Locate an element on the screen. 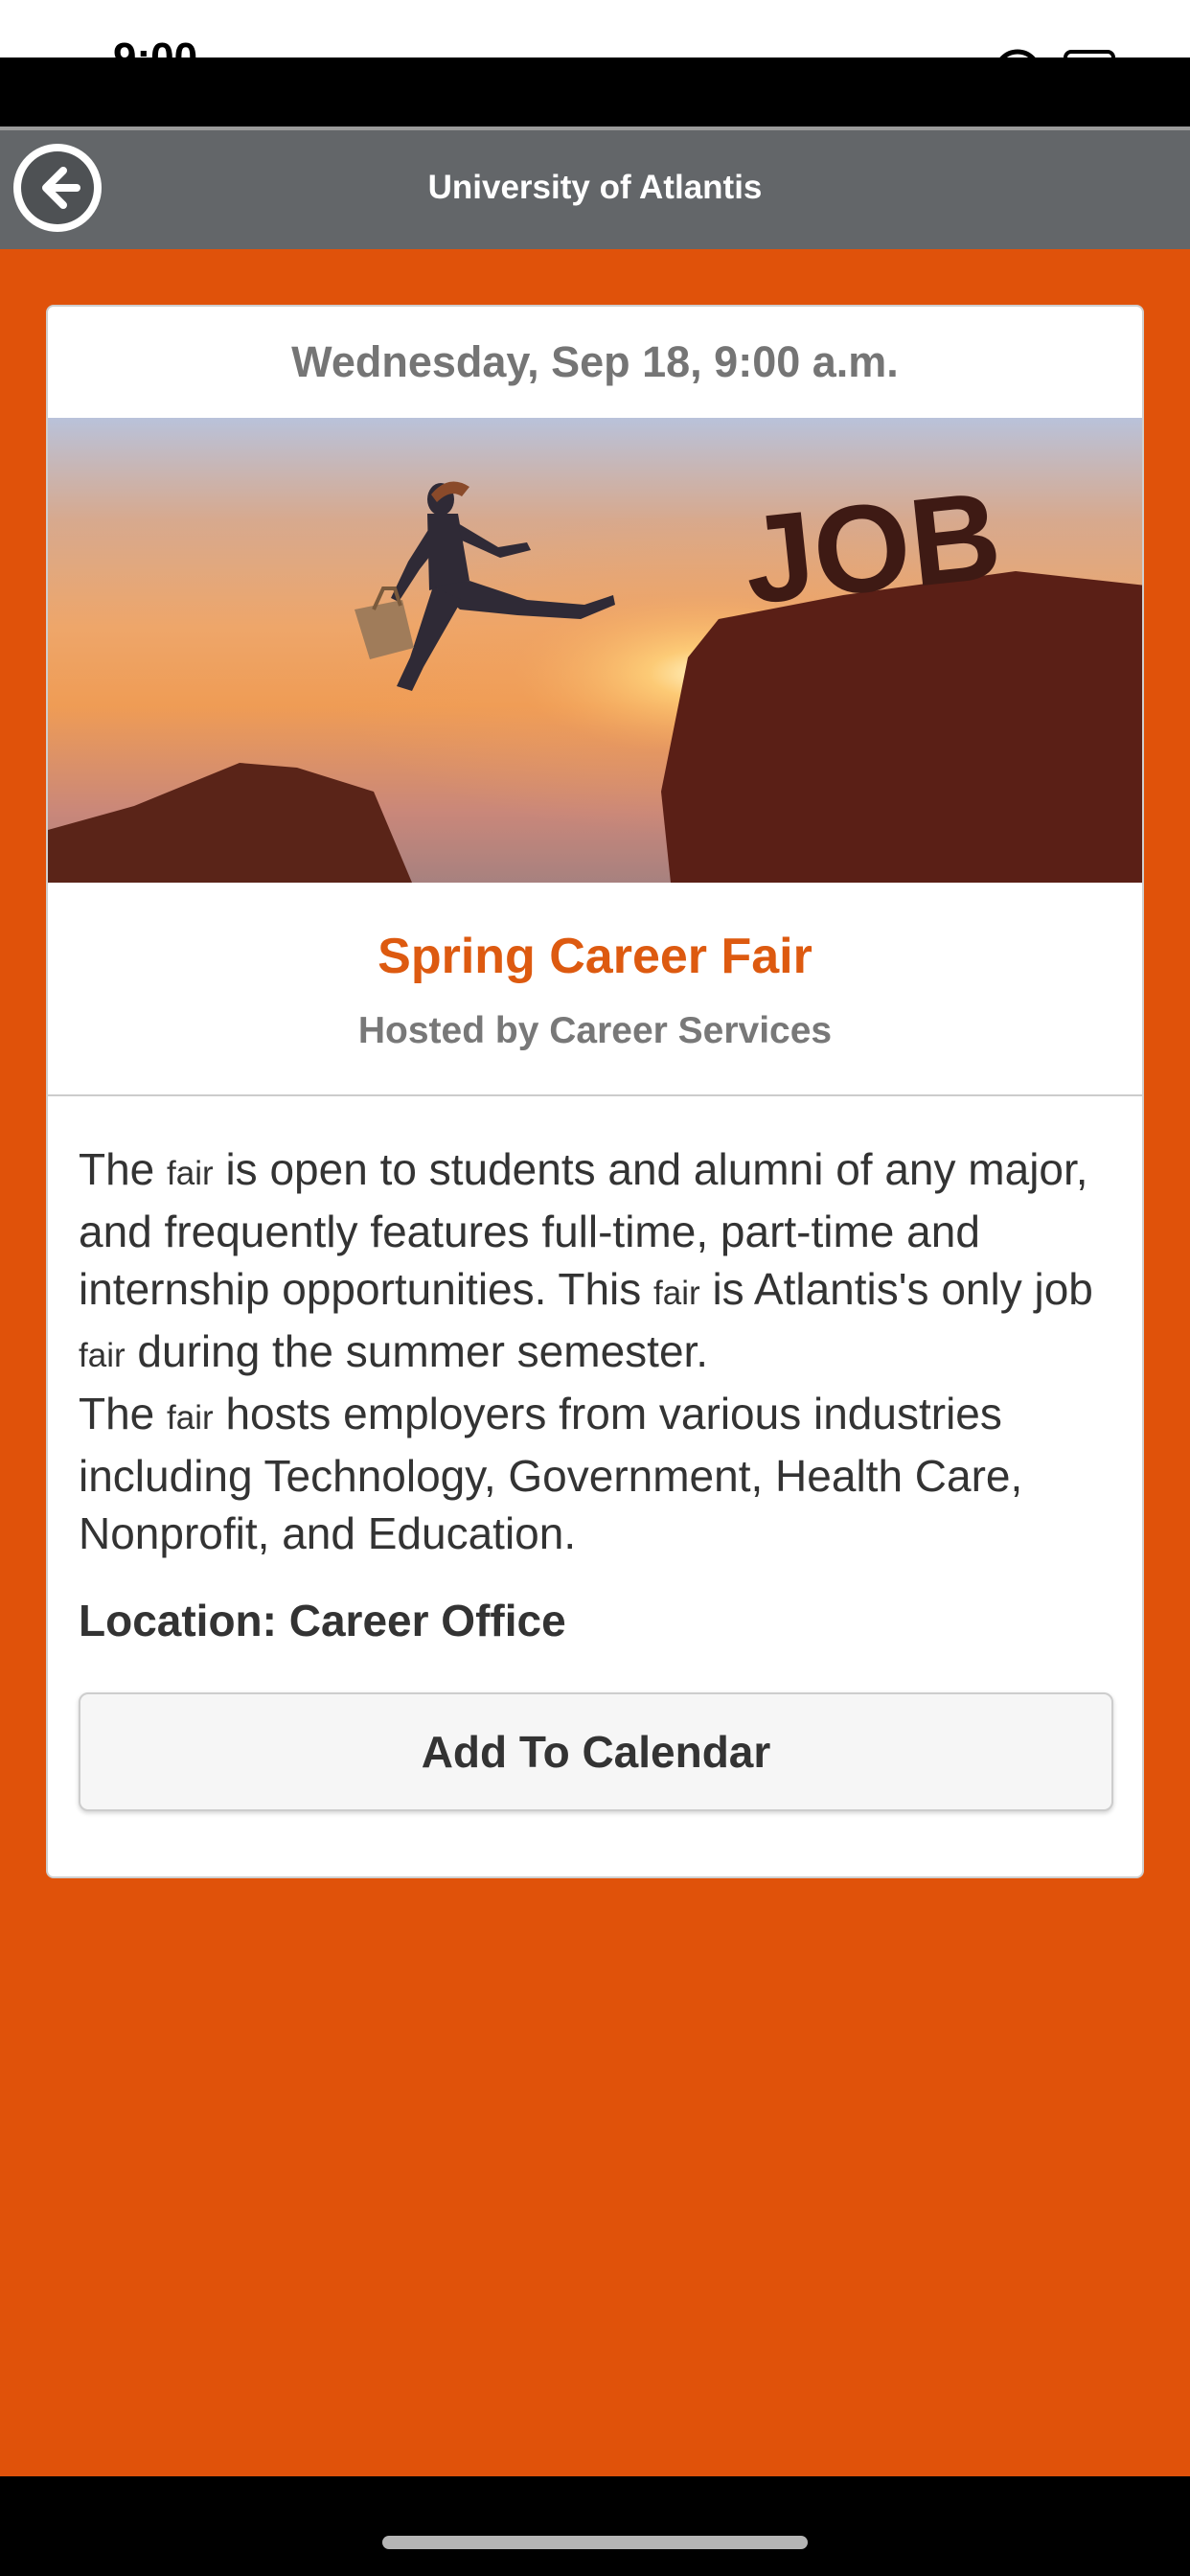  status-band is located at coordinates (595, 92).